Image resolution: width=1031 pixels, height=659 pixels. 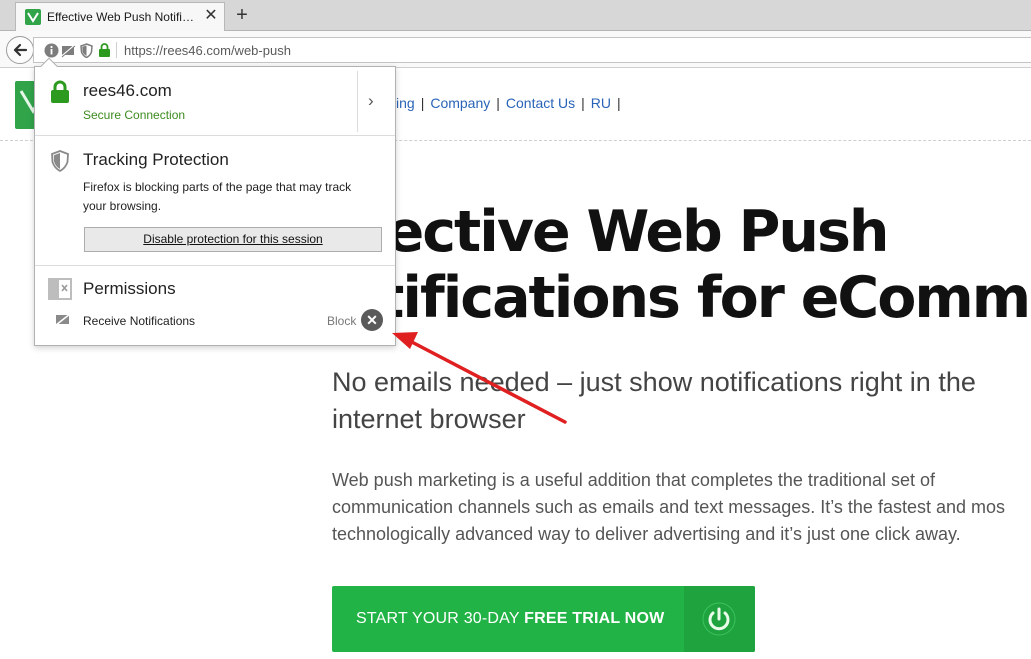 I want to click on free-trial-label: START YOUR 30-DAY FREE TRIAL NOW, so click(x=510, y=619).